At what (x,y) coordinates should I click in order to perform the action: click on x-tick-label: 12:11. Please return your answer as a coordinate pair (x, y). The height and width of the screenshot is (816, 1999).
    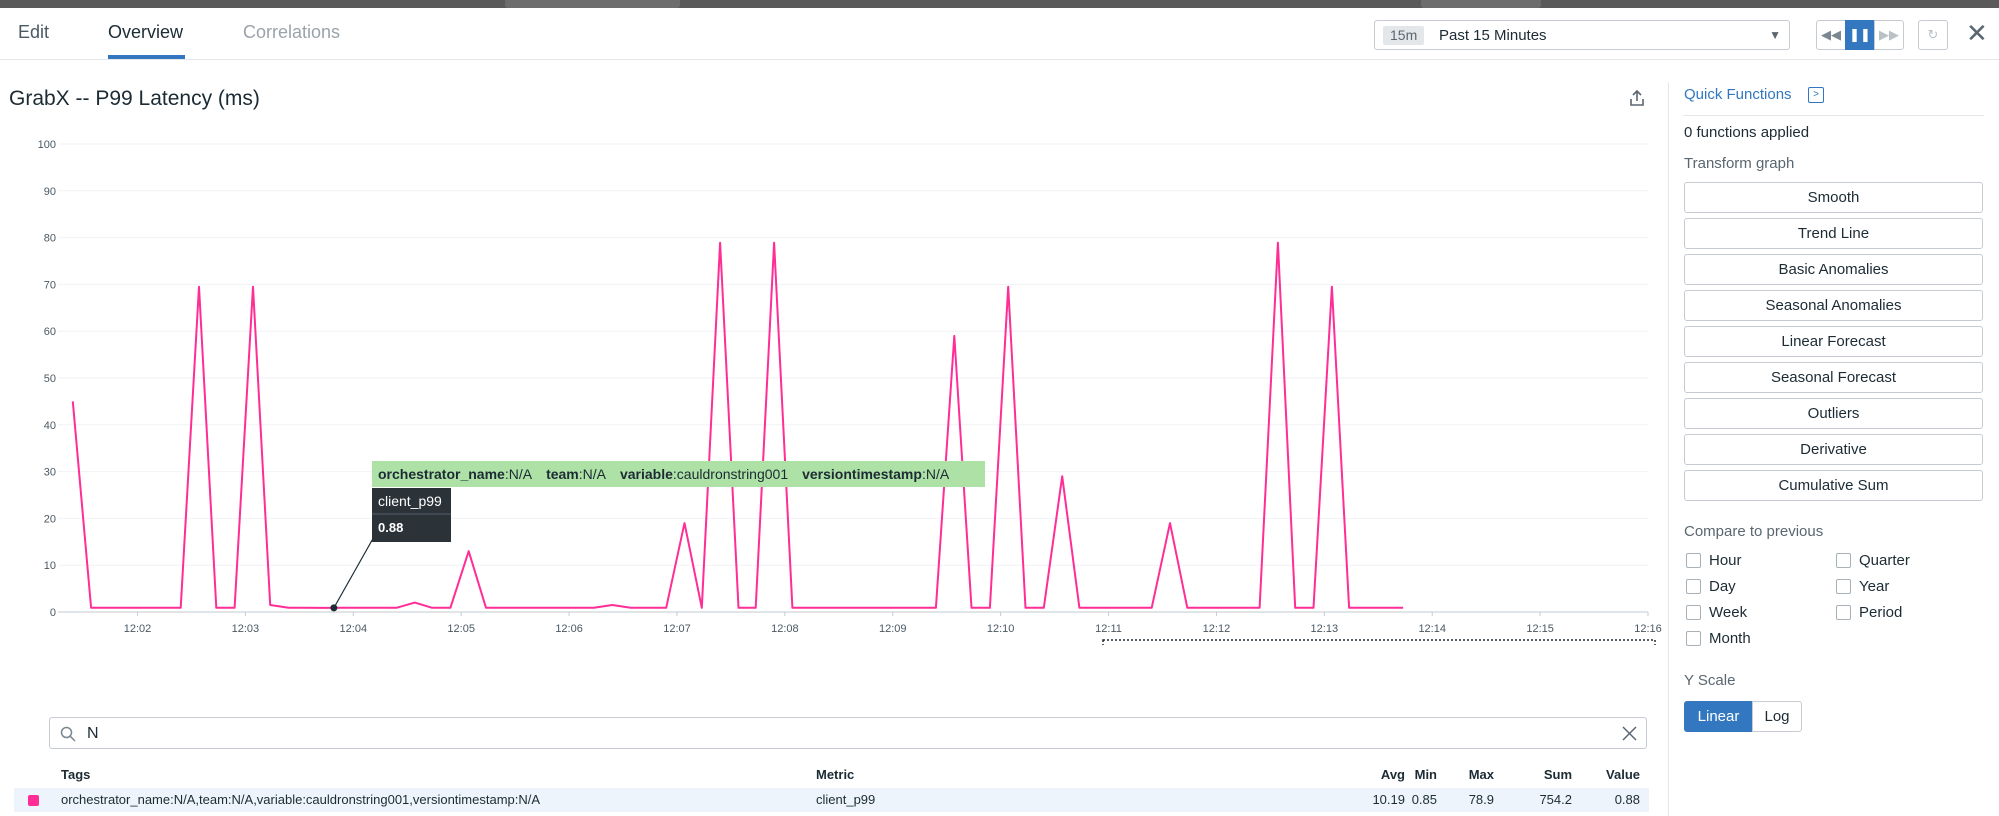
    Looking at the image, I should click on (1108, 629).